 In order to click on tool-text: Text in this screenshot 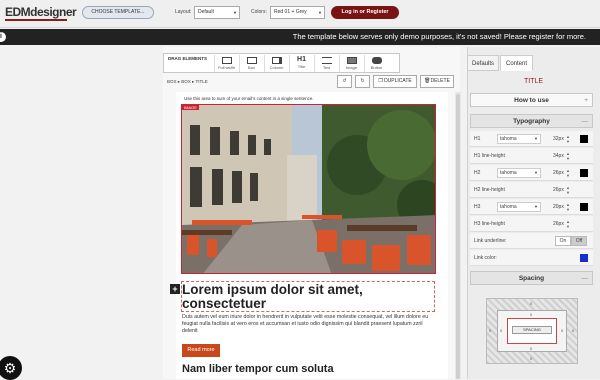, I will do `click(326, 63)`.